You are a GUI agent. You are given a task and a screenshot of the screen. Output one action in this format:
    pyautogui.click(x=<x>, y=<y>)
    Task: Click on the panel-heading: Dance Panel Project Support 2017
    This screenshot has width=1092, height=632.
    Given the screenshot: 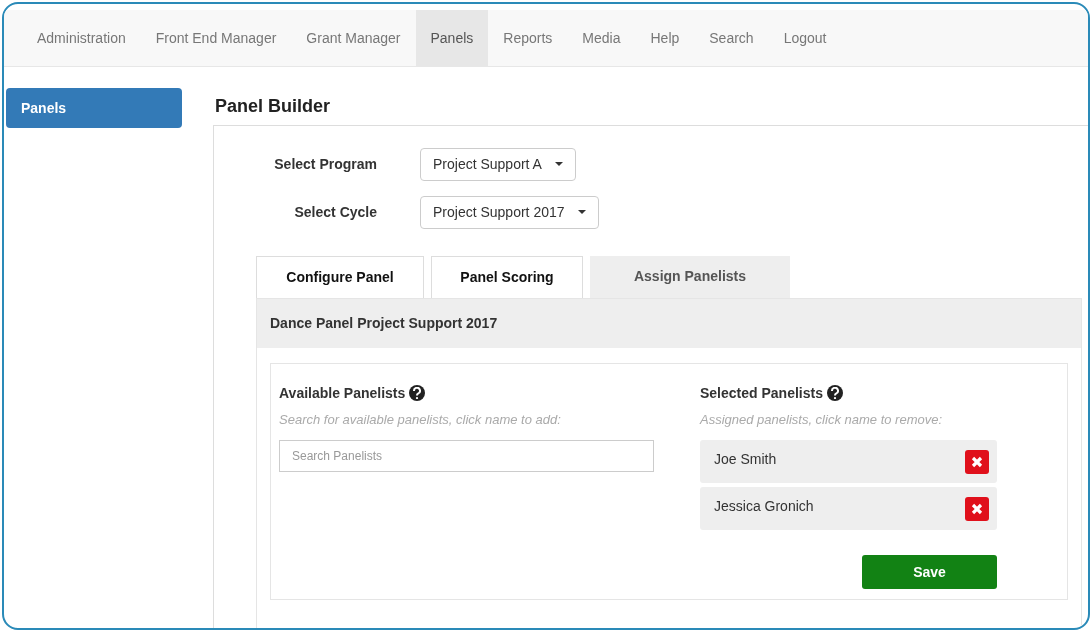 What is the action you would take?
    pyautogui.click(x=384, y=323)
    